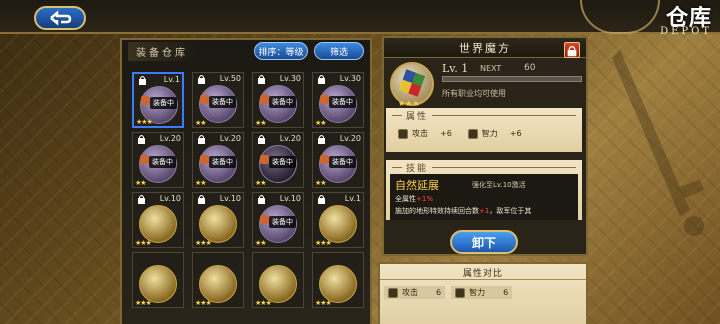  I want to click on compare-intelligence: 智力 6, so click(482, 292).